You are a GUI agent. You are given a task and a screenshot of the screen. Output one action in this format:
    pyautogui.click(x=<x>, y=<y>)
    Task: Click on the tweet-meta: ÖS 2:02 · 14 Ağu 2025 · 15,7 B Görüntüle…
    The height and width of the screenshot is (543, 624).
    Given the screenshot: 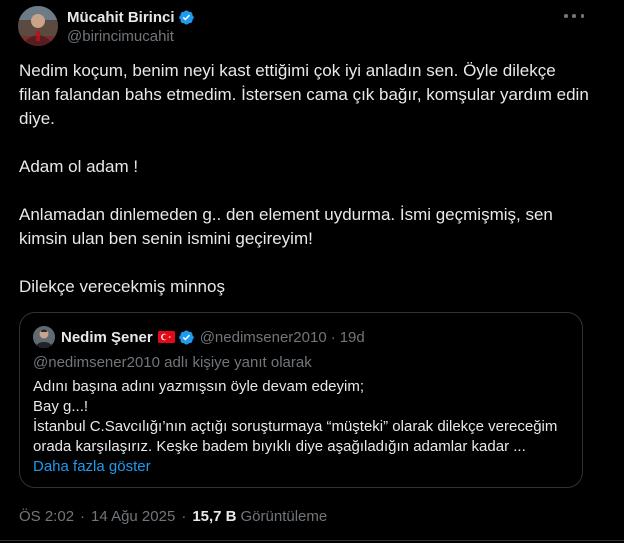 What is the action you would take?
    pyautogui.click(x=173, y=516)
    